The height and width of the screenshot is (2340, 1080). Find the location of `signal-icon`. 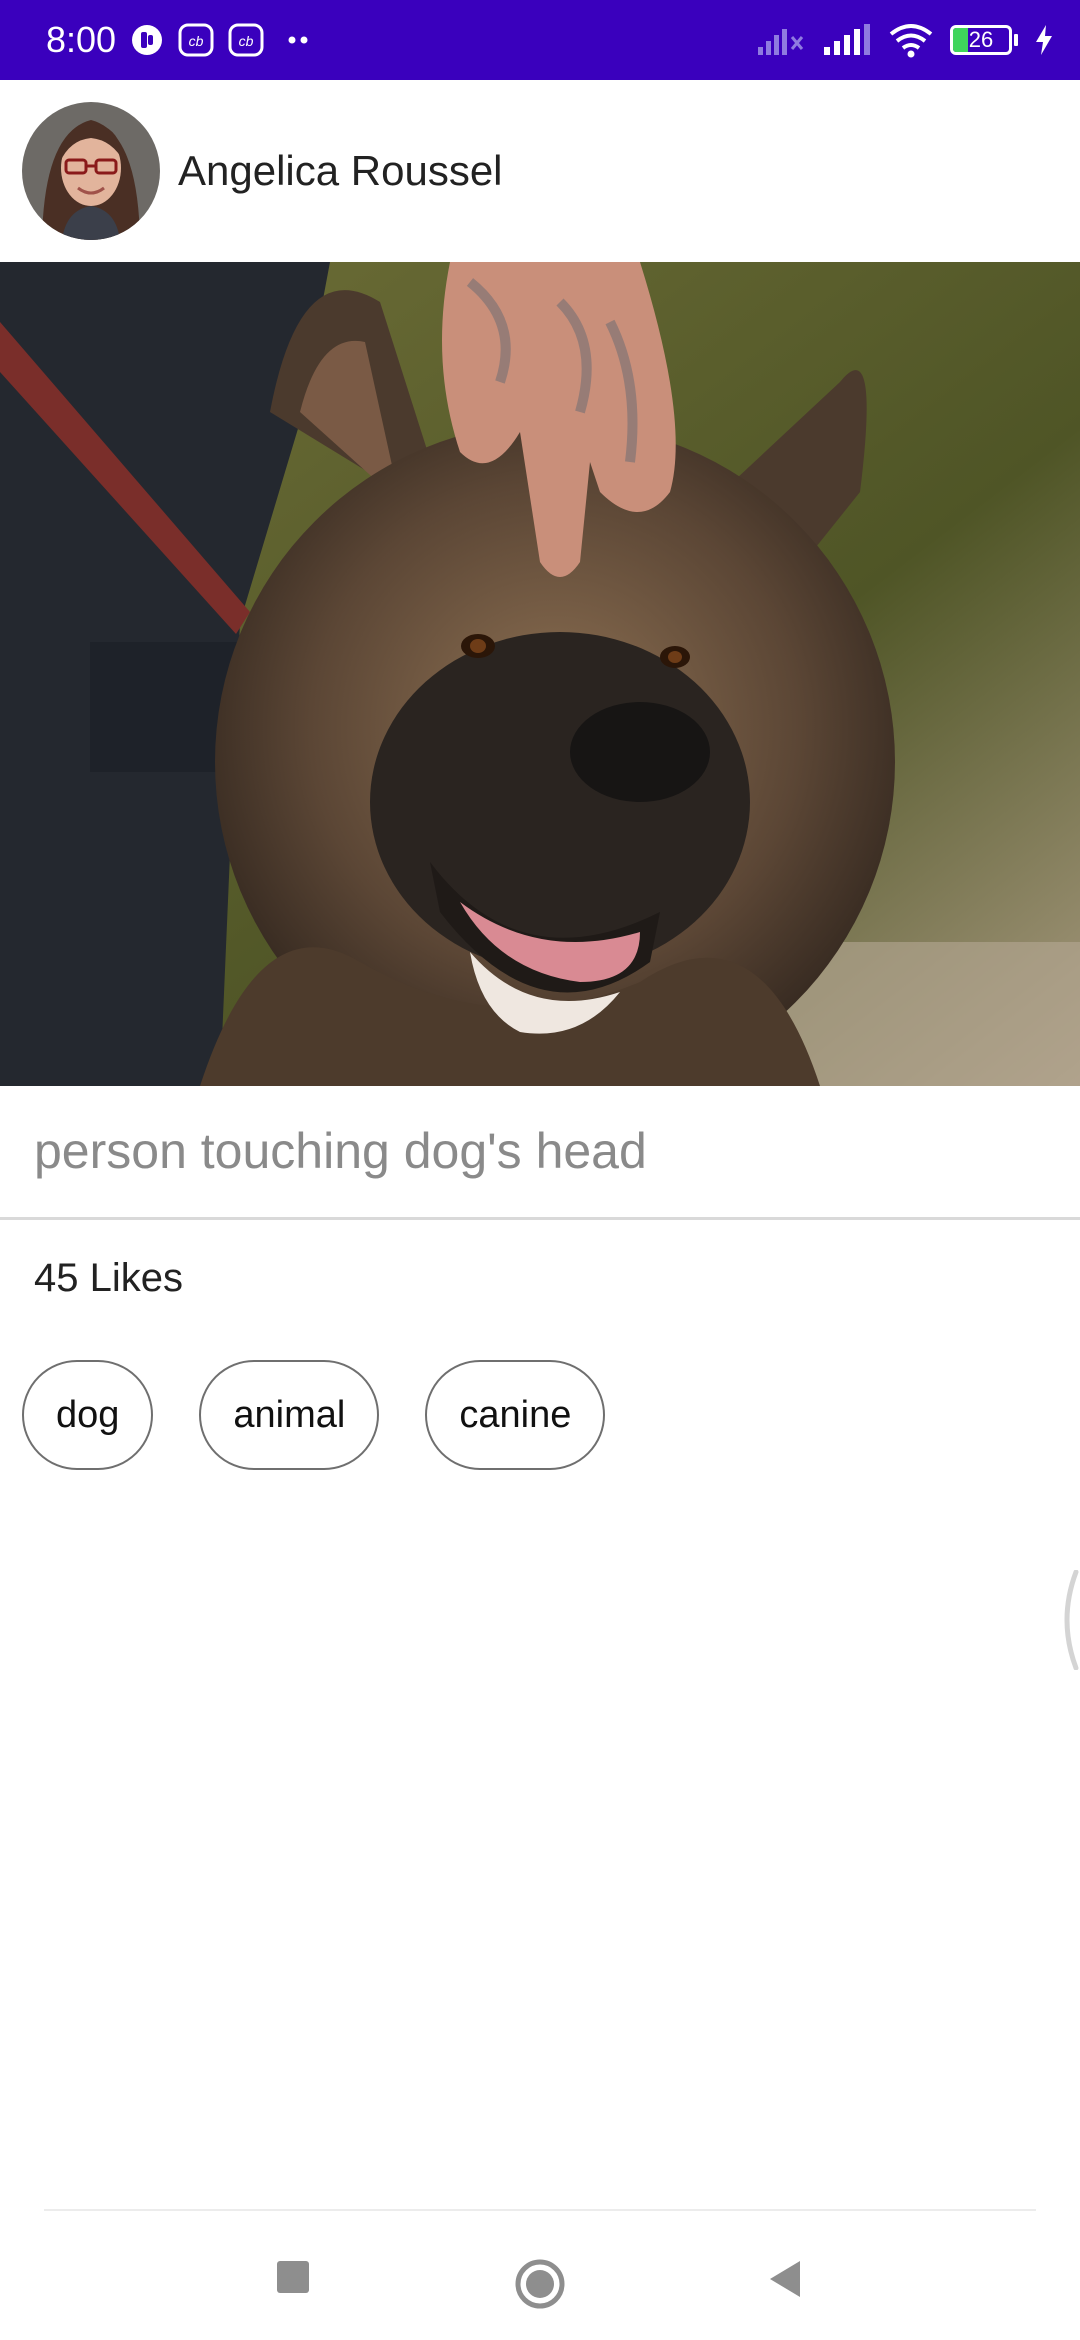

signal-icon is located at coordinates (847, 40).